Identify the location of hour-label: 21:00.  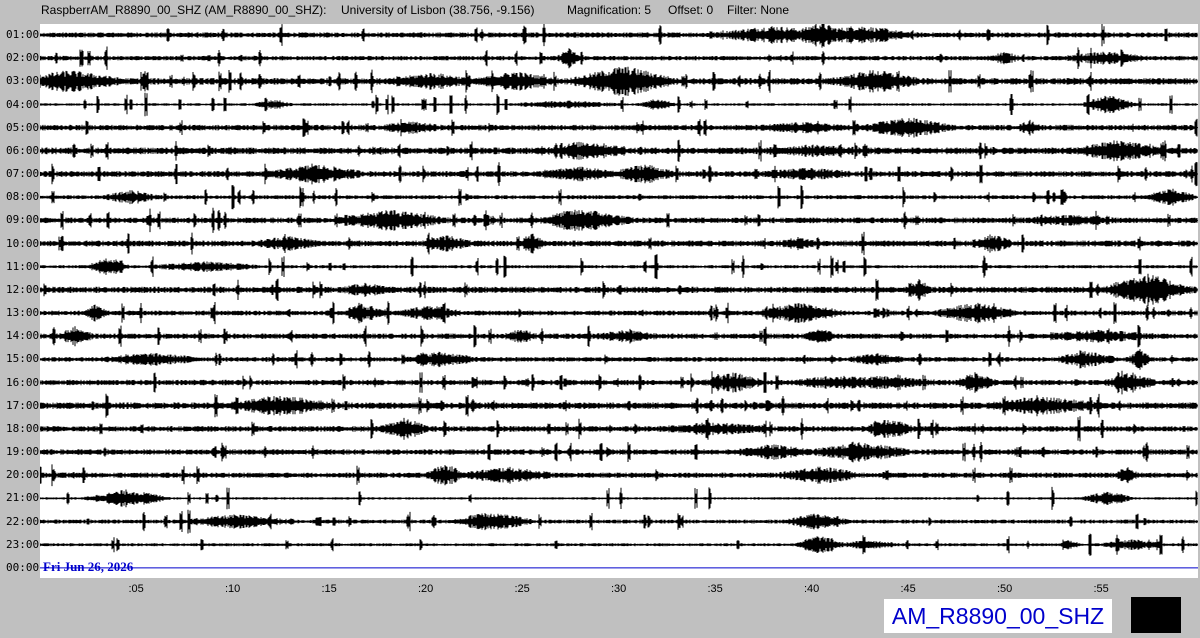
(23, 498).